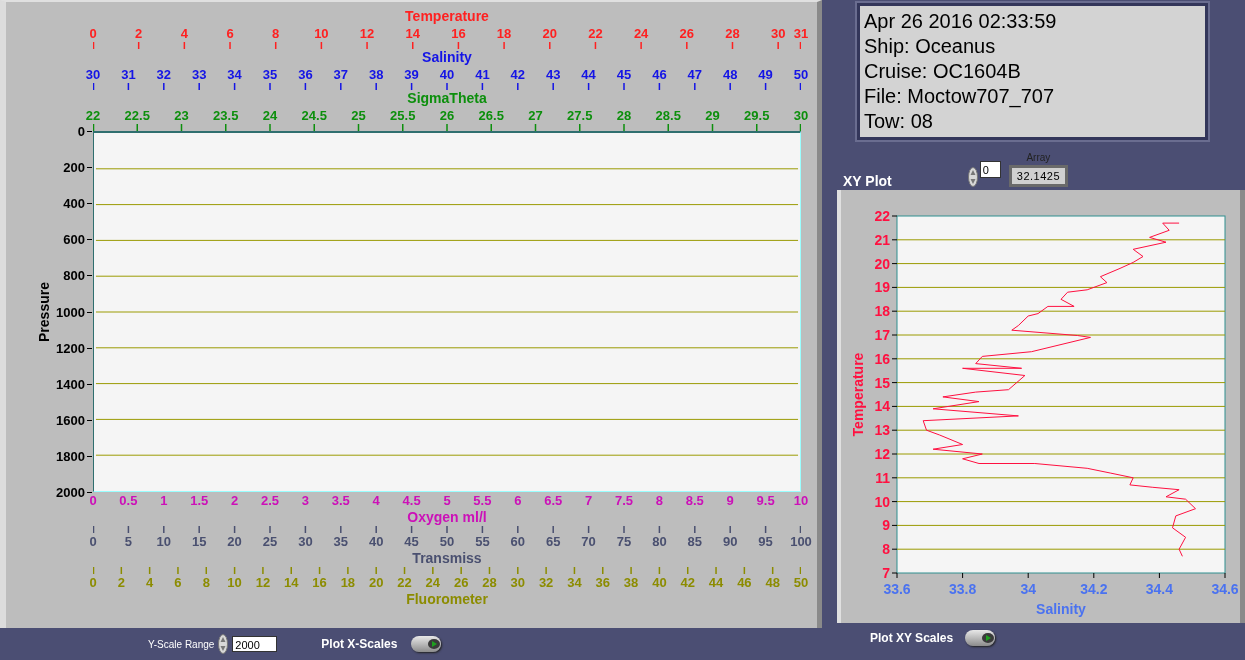 The image size is (1245, 660). Describe the element at coordinates (801, 74) in the screenshot. I see `axis-tick-label: 50` at that location.